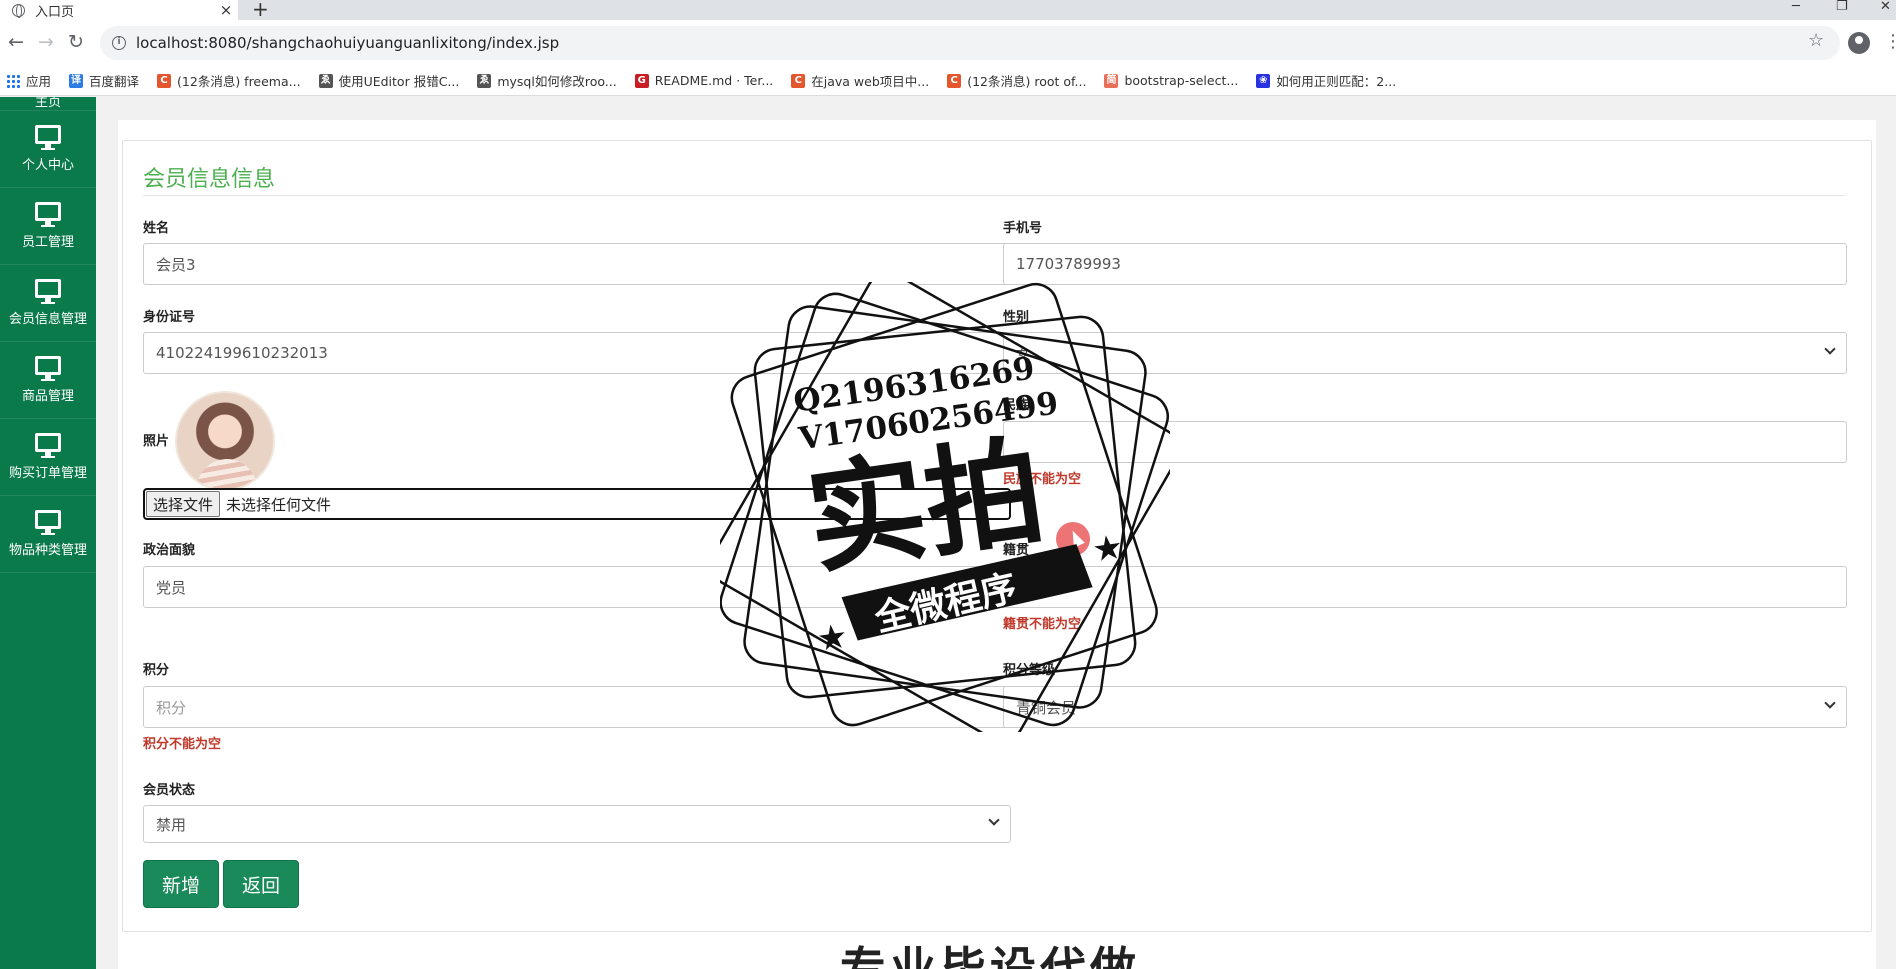  I want to click on sidebar-item-label: 主页, so click(47, 103).